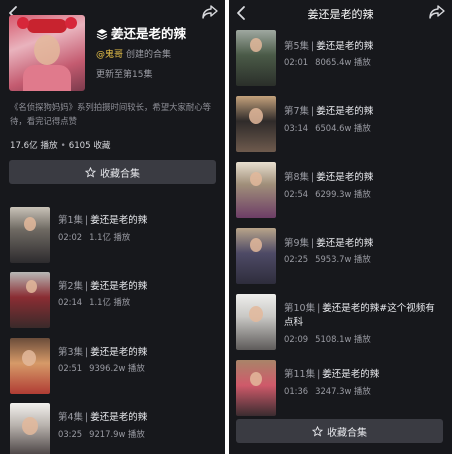  Describe the element at coordinates (101, 434) in the screenshot. I see `episode-meta: 03:25 9217.9w 播放` at that location.